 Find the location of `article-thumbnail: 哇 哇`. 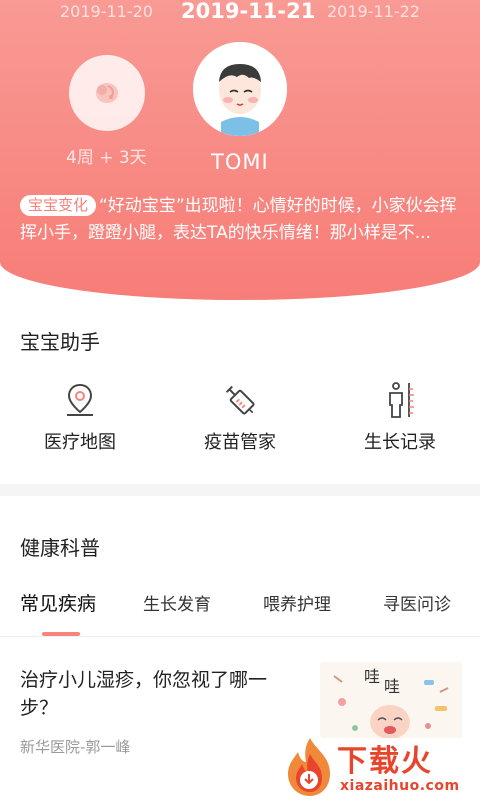

article-thumbnail: 哇 哇 is located at coordinates (391, 700).